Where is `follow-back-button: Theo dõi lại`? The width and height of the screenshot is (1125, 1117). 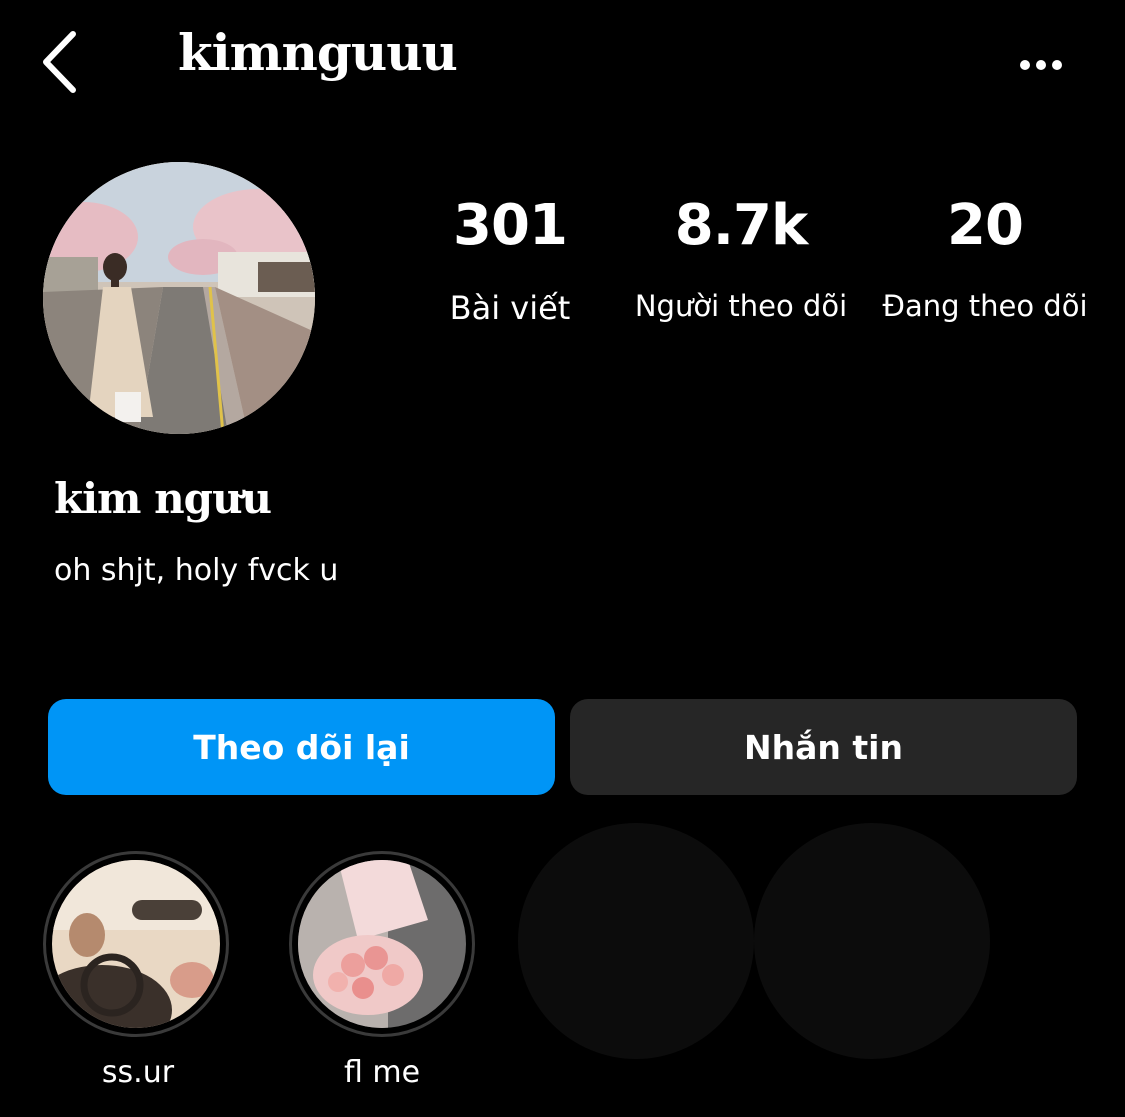 follow-back-button: Theo dõi lại is located at coordinates (301, 747).